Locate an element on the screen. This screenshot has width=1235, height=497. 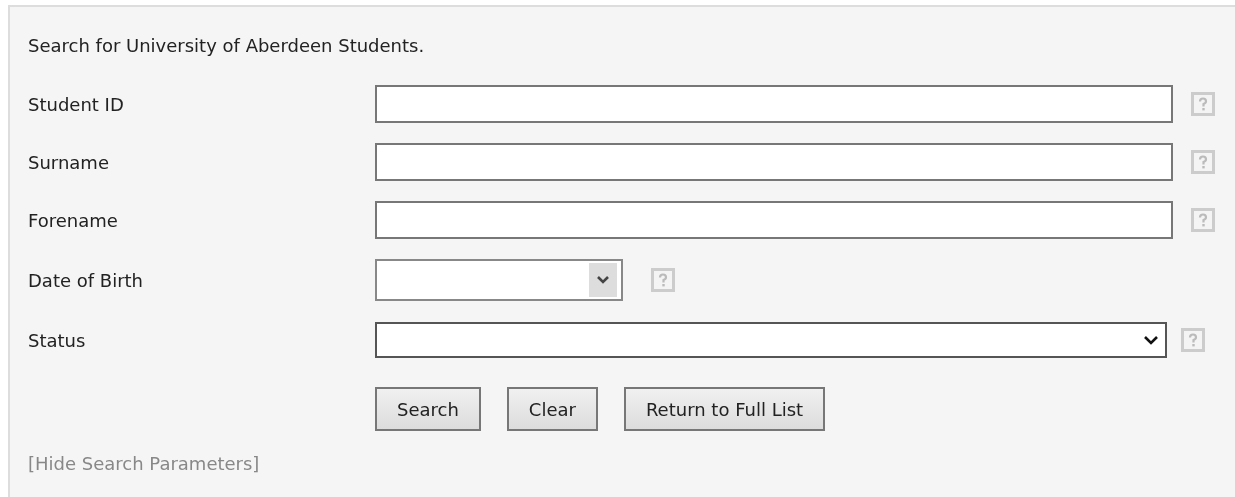
field-label: Forename is located at coordinates (73, 220).